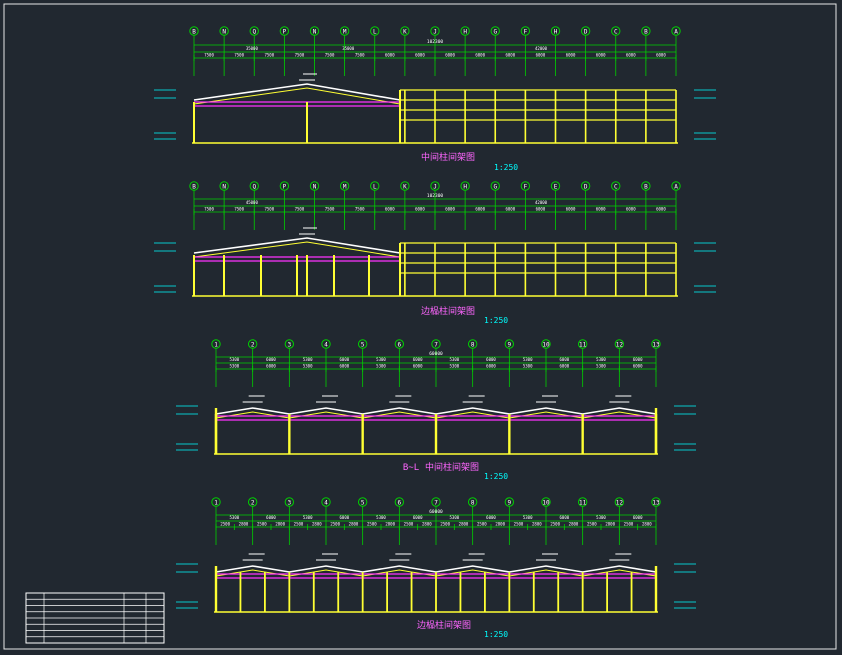  What do you see at coordinates (254, 187) in the screenshot?
I see `axis-label: Q` at bounding box center [254, 187].